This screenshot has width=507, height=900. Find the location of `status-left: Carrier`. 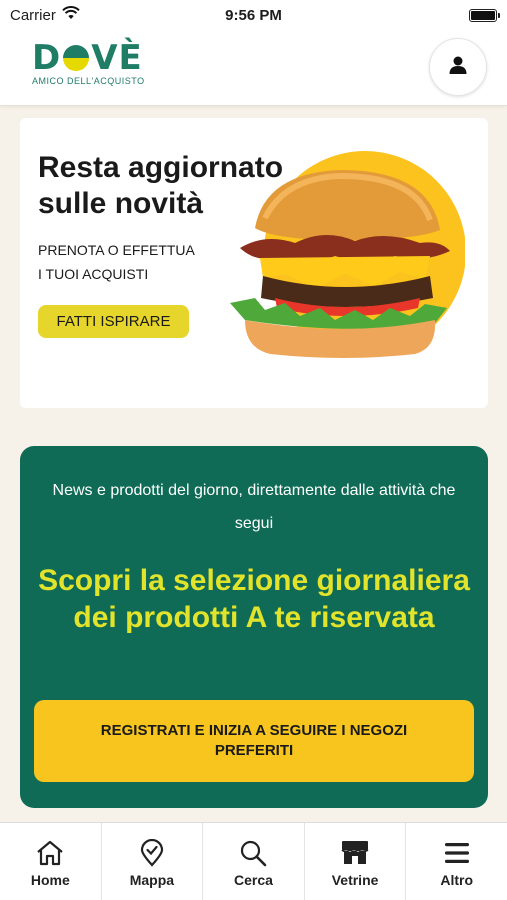

status-left: Carrier is located at coordinates (45, 15).